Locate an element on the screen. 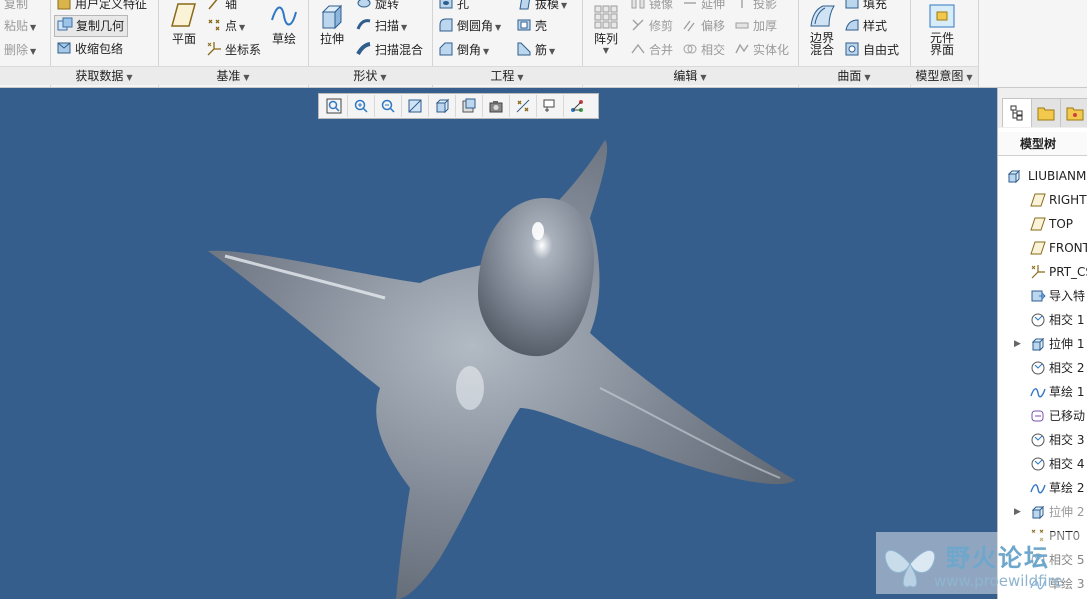 This screenshot has width=1087, height=599. saved-views-icon is located at coordinates (442, 106).